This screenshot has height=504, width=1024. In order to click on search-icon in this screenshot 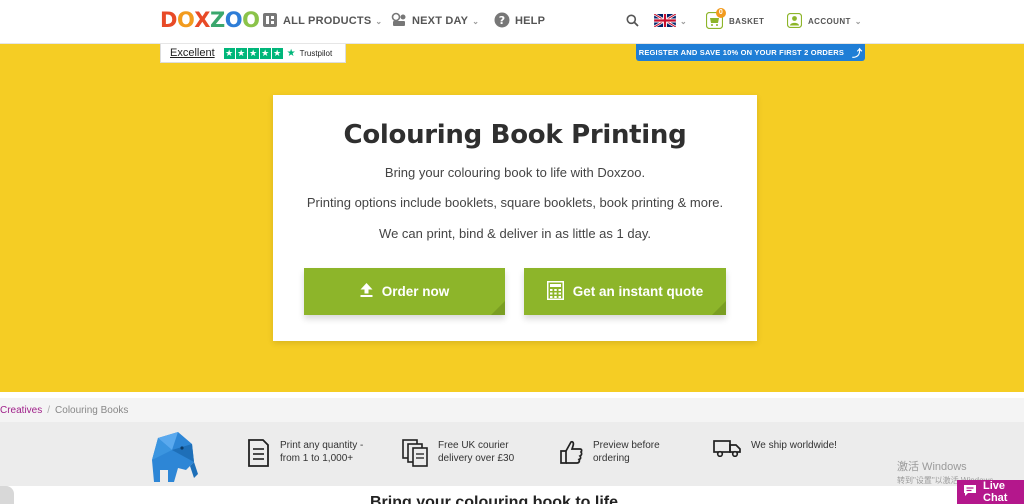, I will do `click(632, 21)`.